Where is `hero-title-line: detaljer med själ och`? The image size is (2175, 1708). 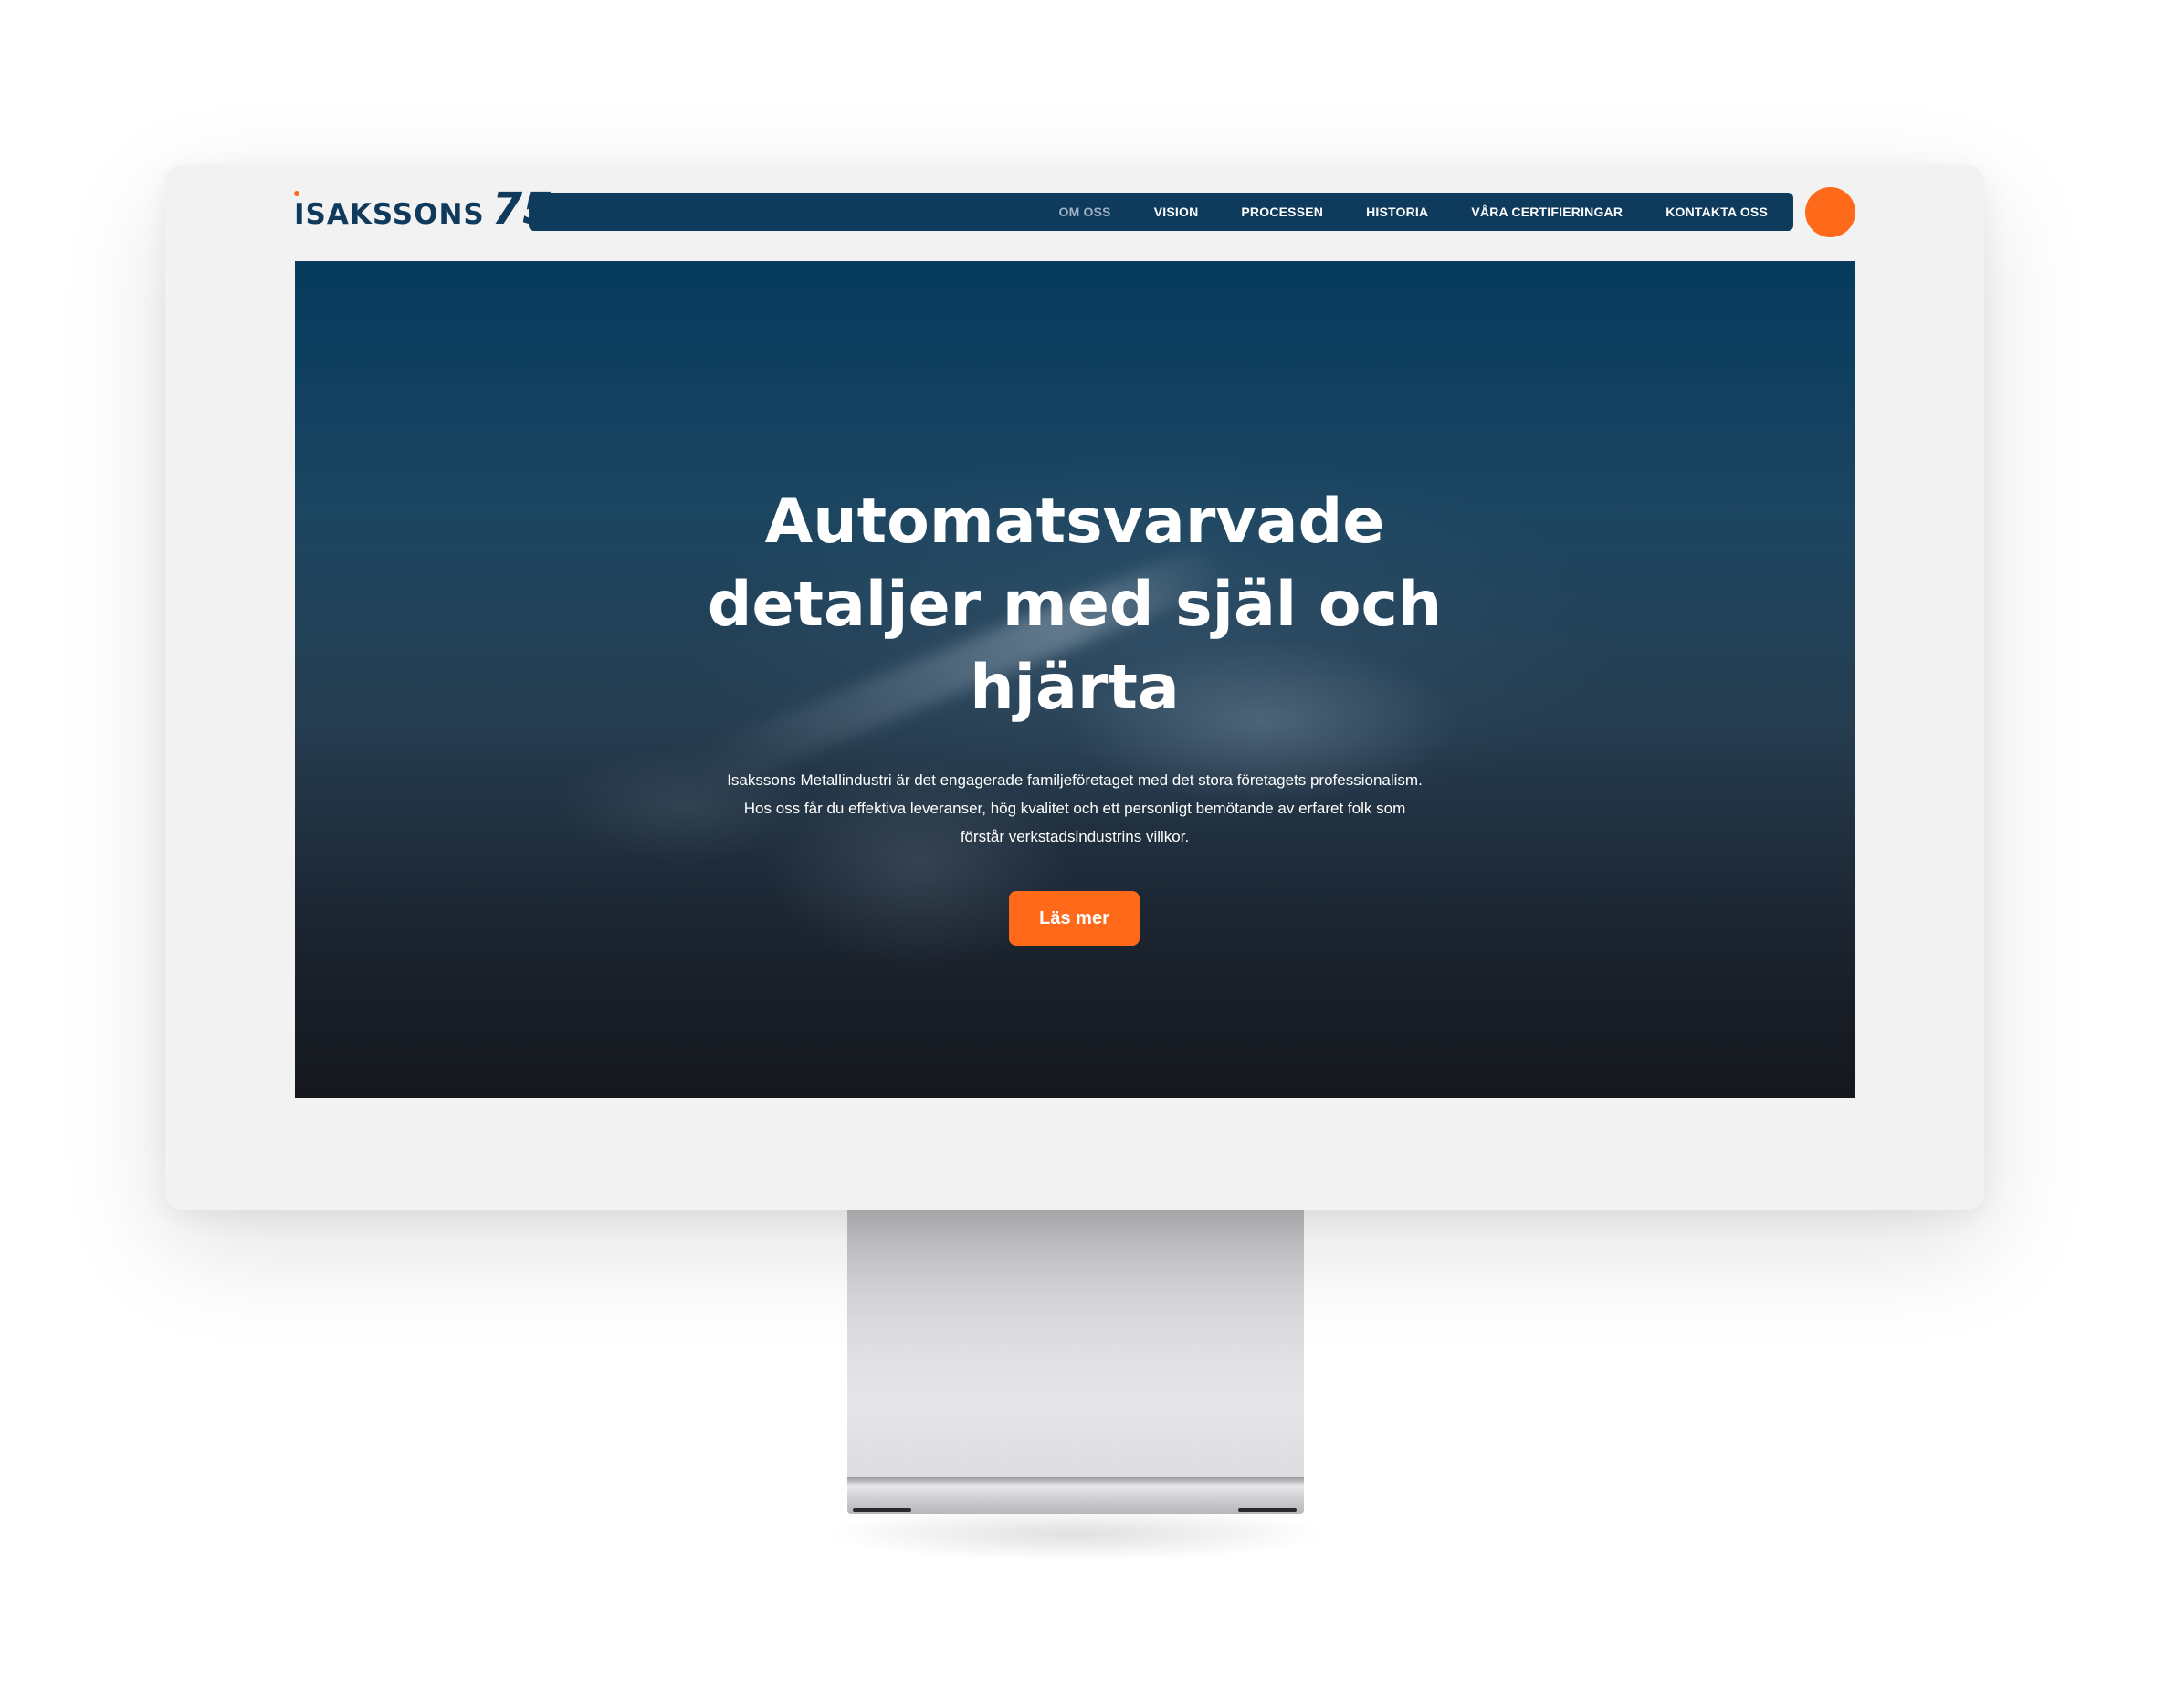 hero-title-line: detaljer med själ och is located at coordinates (1075, 605).